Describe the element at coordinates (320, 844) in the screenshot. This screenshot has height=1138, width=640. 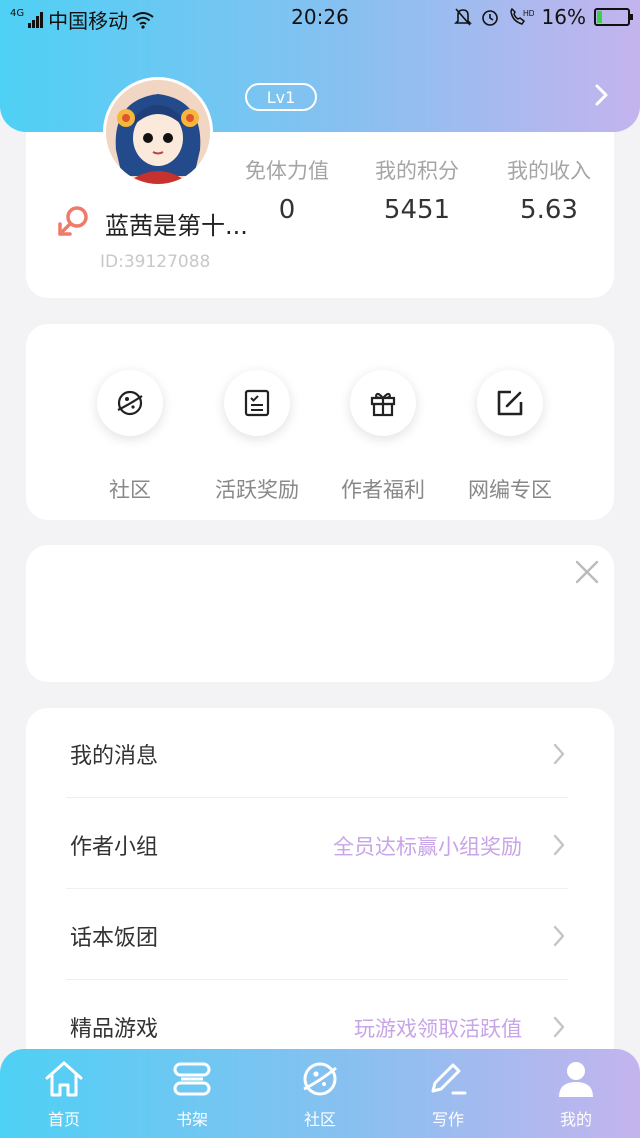
I see `menu-item-author-group: 作者小组 全员达标赢小组奖励` at that location.